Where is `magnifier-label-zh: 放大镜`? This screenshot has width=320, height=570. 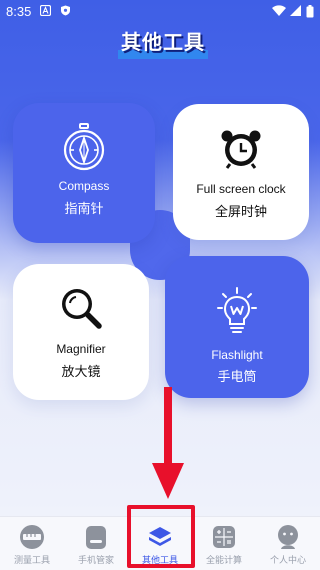 magnifier-label-zh: 放大镜 is located at coordinates (81, 372).